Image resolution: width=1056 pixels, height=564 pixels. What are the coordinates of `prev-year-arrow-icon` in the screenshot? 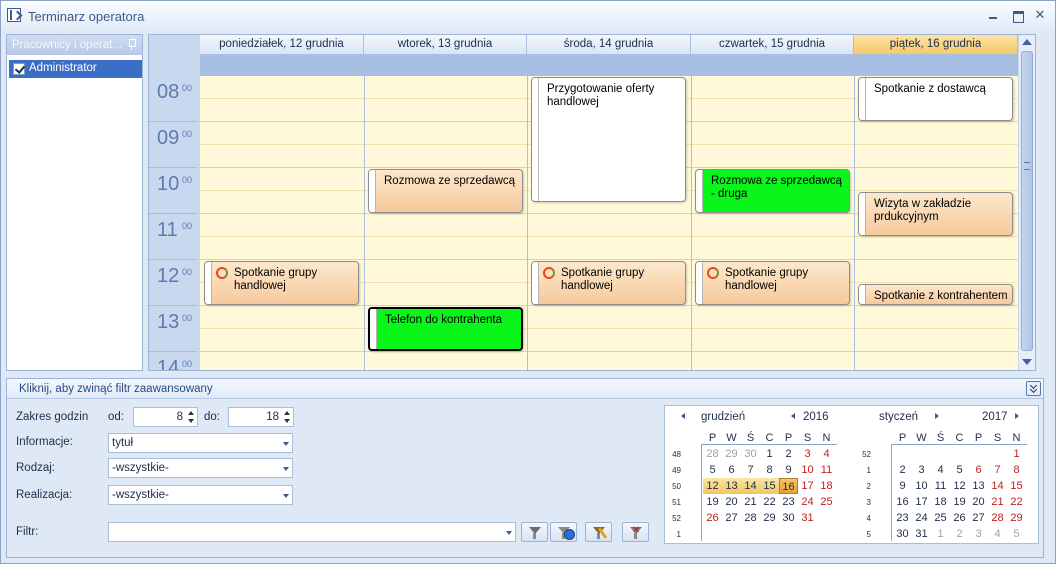 It's located at (793, 416).